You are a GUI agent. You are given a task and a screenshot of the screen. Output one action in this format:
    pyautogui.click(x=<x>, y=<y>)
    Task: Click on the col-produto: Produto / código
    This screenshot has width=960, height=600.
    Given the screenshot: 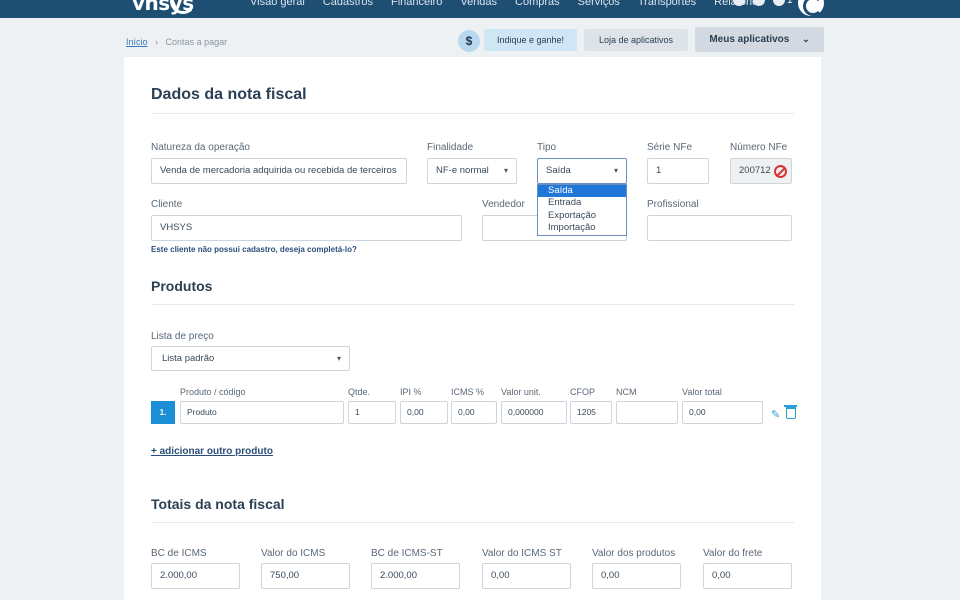 What is the action you would take?
    pyautogui.click(x=213, y=392)
    